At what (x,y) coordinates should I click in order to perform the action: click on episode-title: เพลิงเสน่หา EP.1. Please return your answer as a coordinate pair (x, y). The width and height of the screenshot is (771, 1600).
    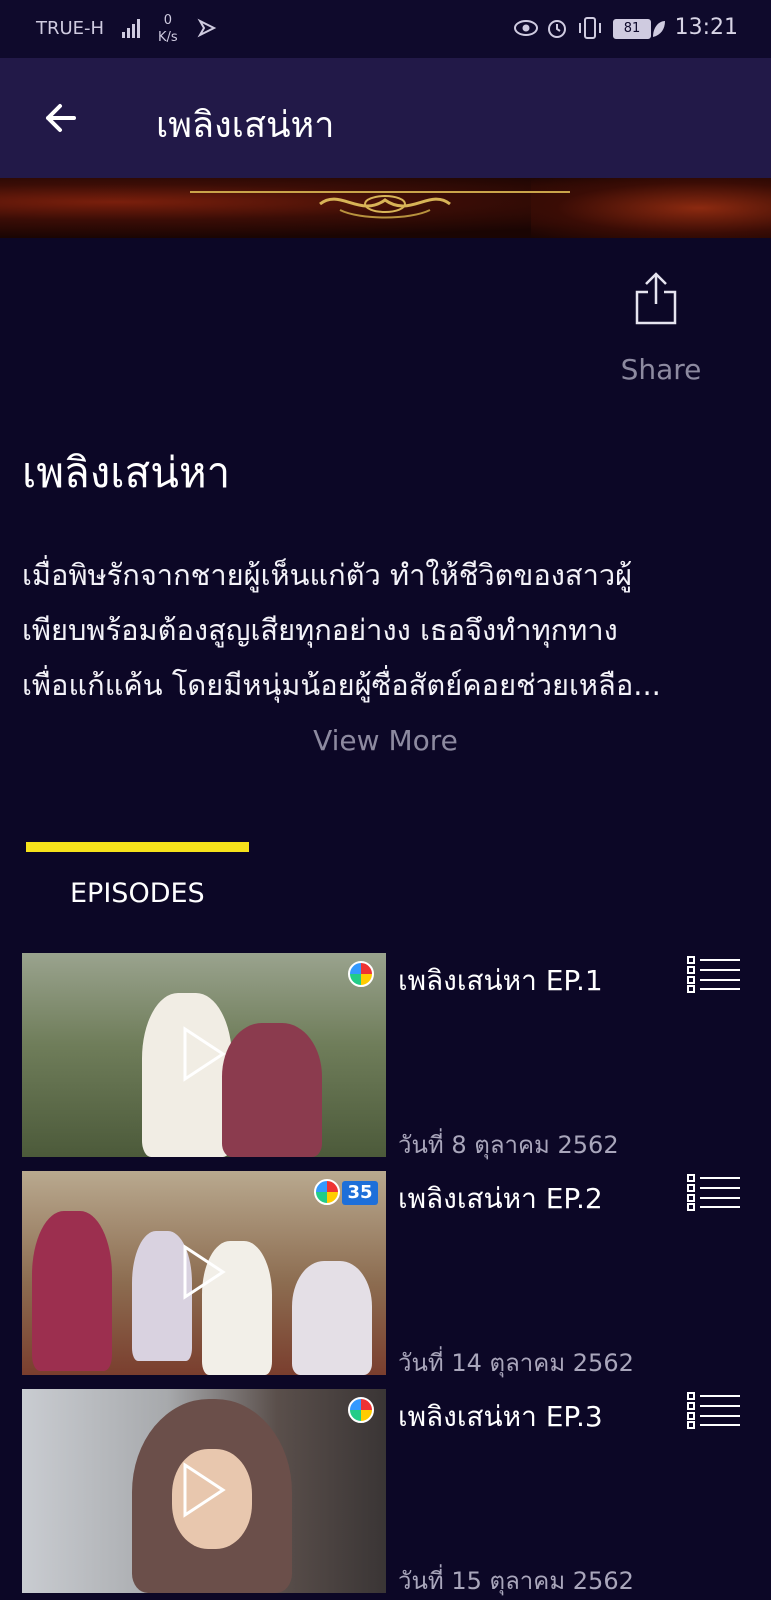
    Looking at the image, I should click on (500, 980).